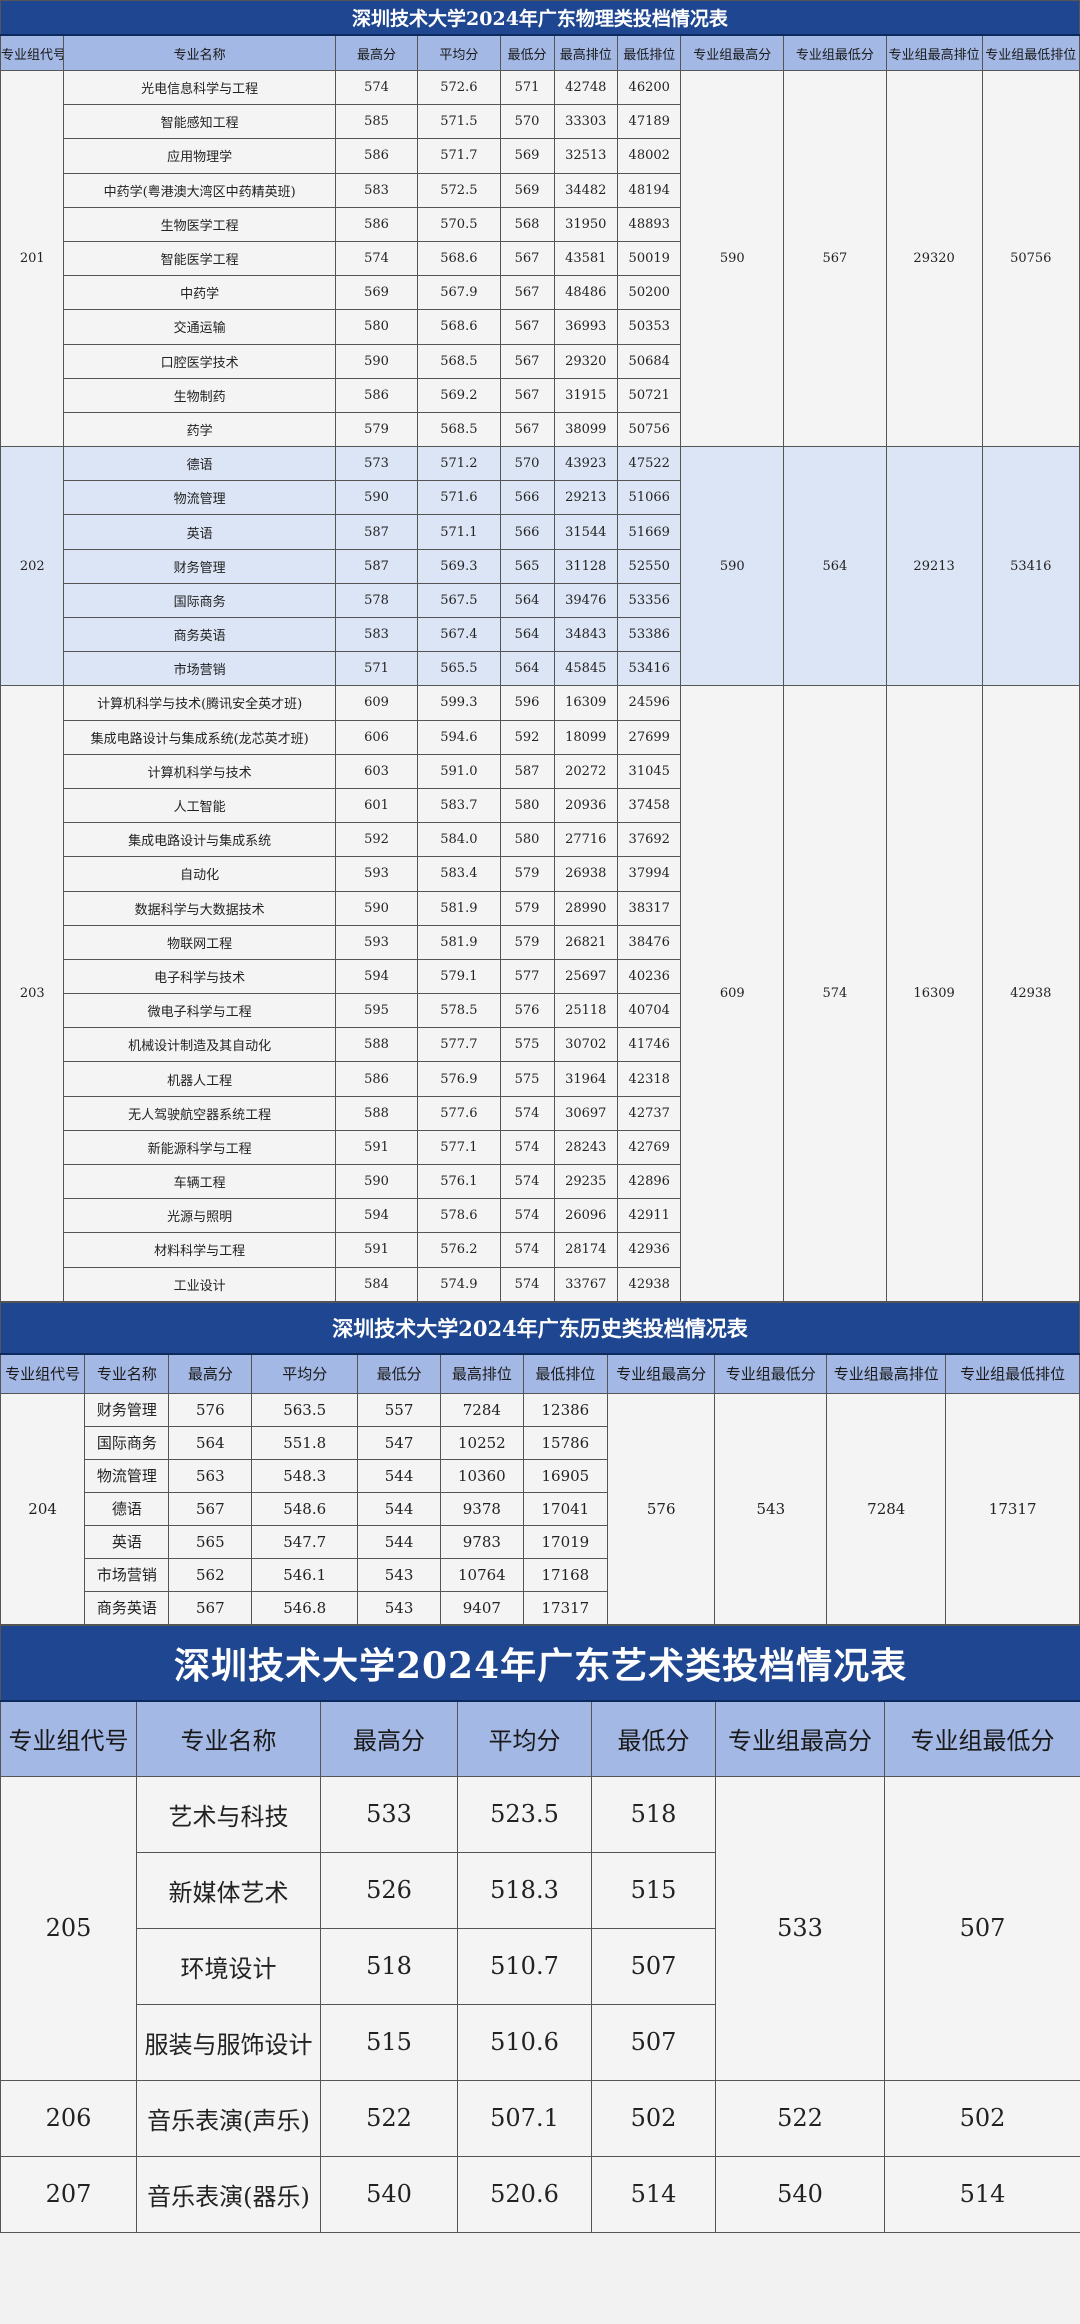  What do you see at coordinates (199, 566) in the screenshot?
I see `major-name: 财务管理` at bounding box center [199, 566].